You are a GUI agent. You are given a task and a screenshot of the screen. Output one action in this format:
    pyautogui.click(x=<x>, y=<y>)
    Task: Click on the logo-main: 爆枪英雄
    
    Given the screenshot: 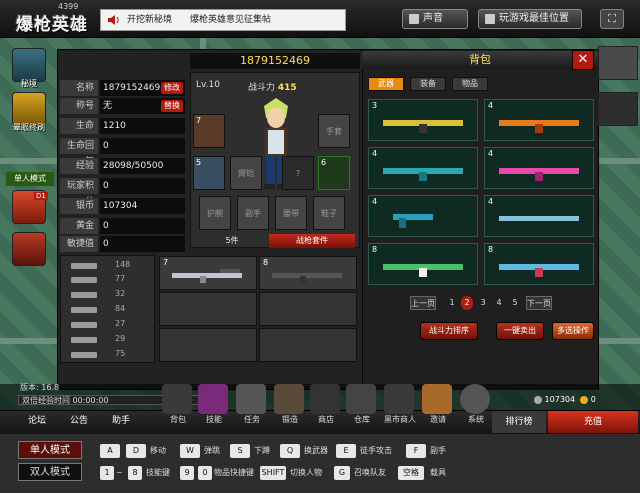 What is the action you would take?
    pyautogui.click(x=52, y=25)
    